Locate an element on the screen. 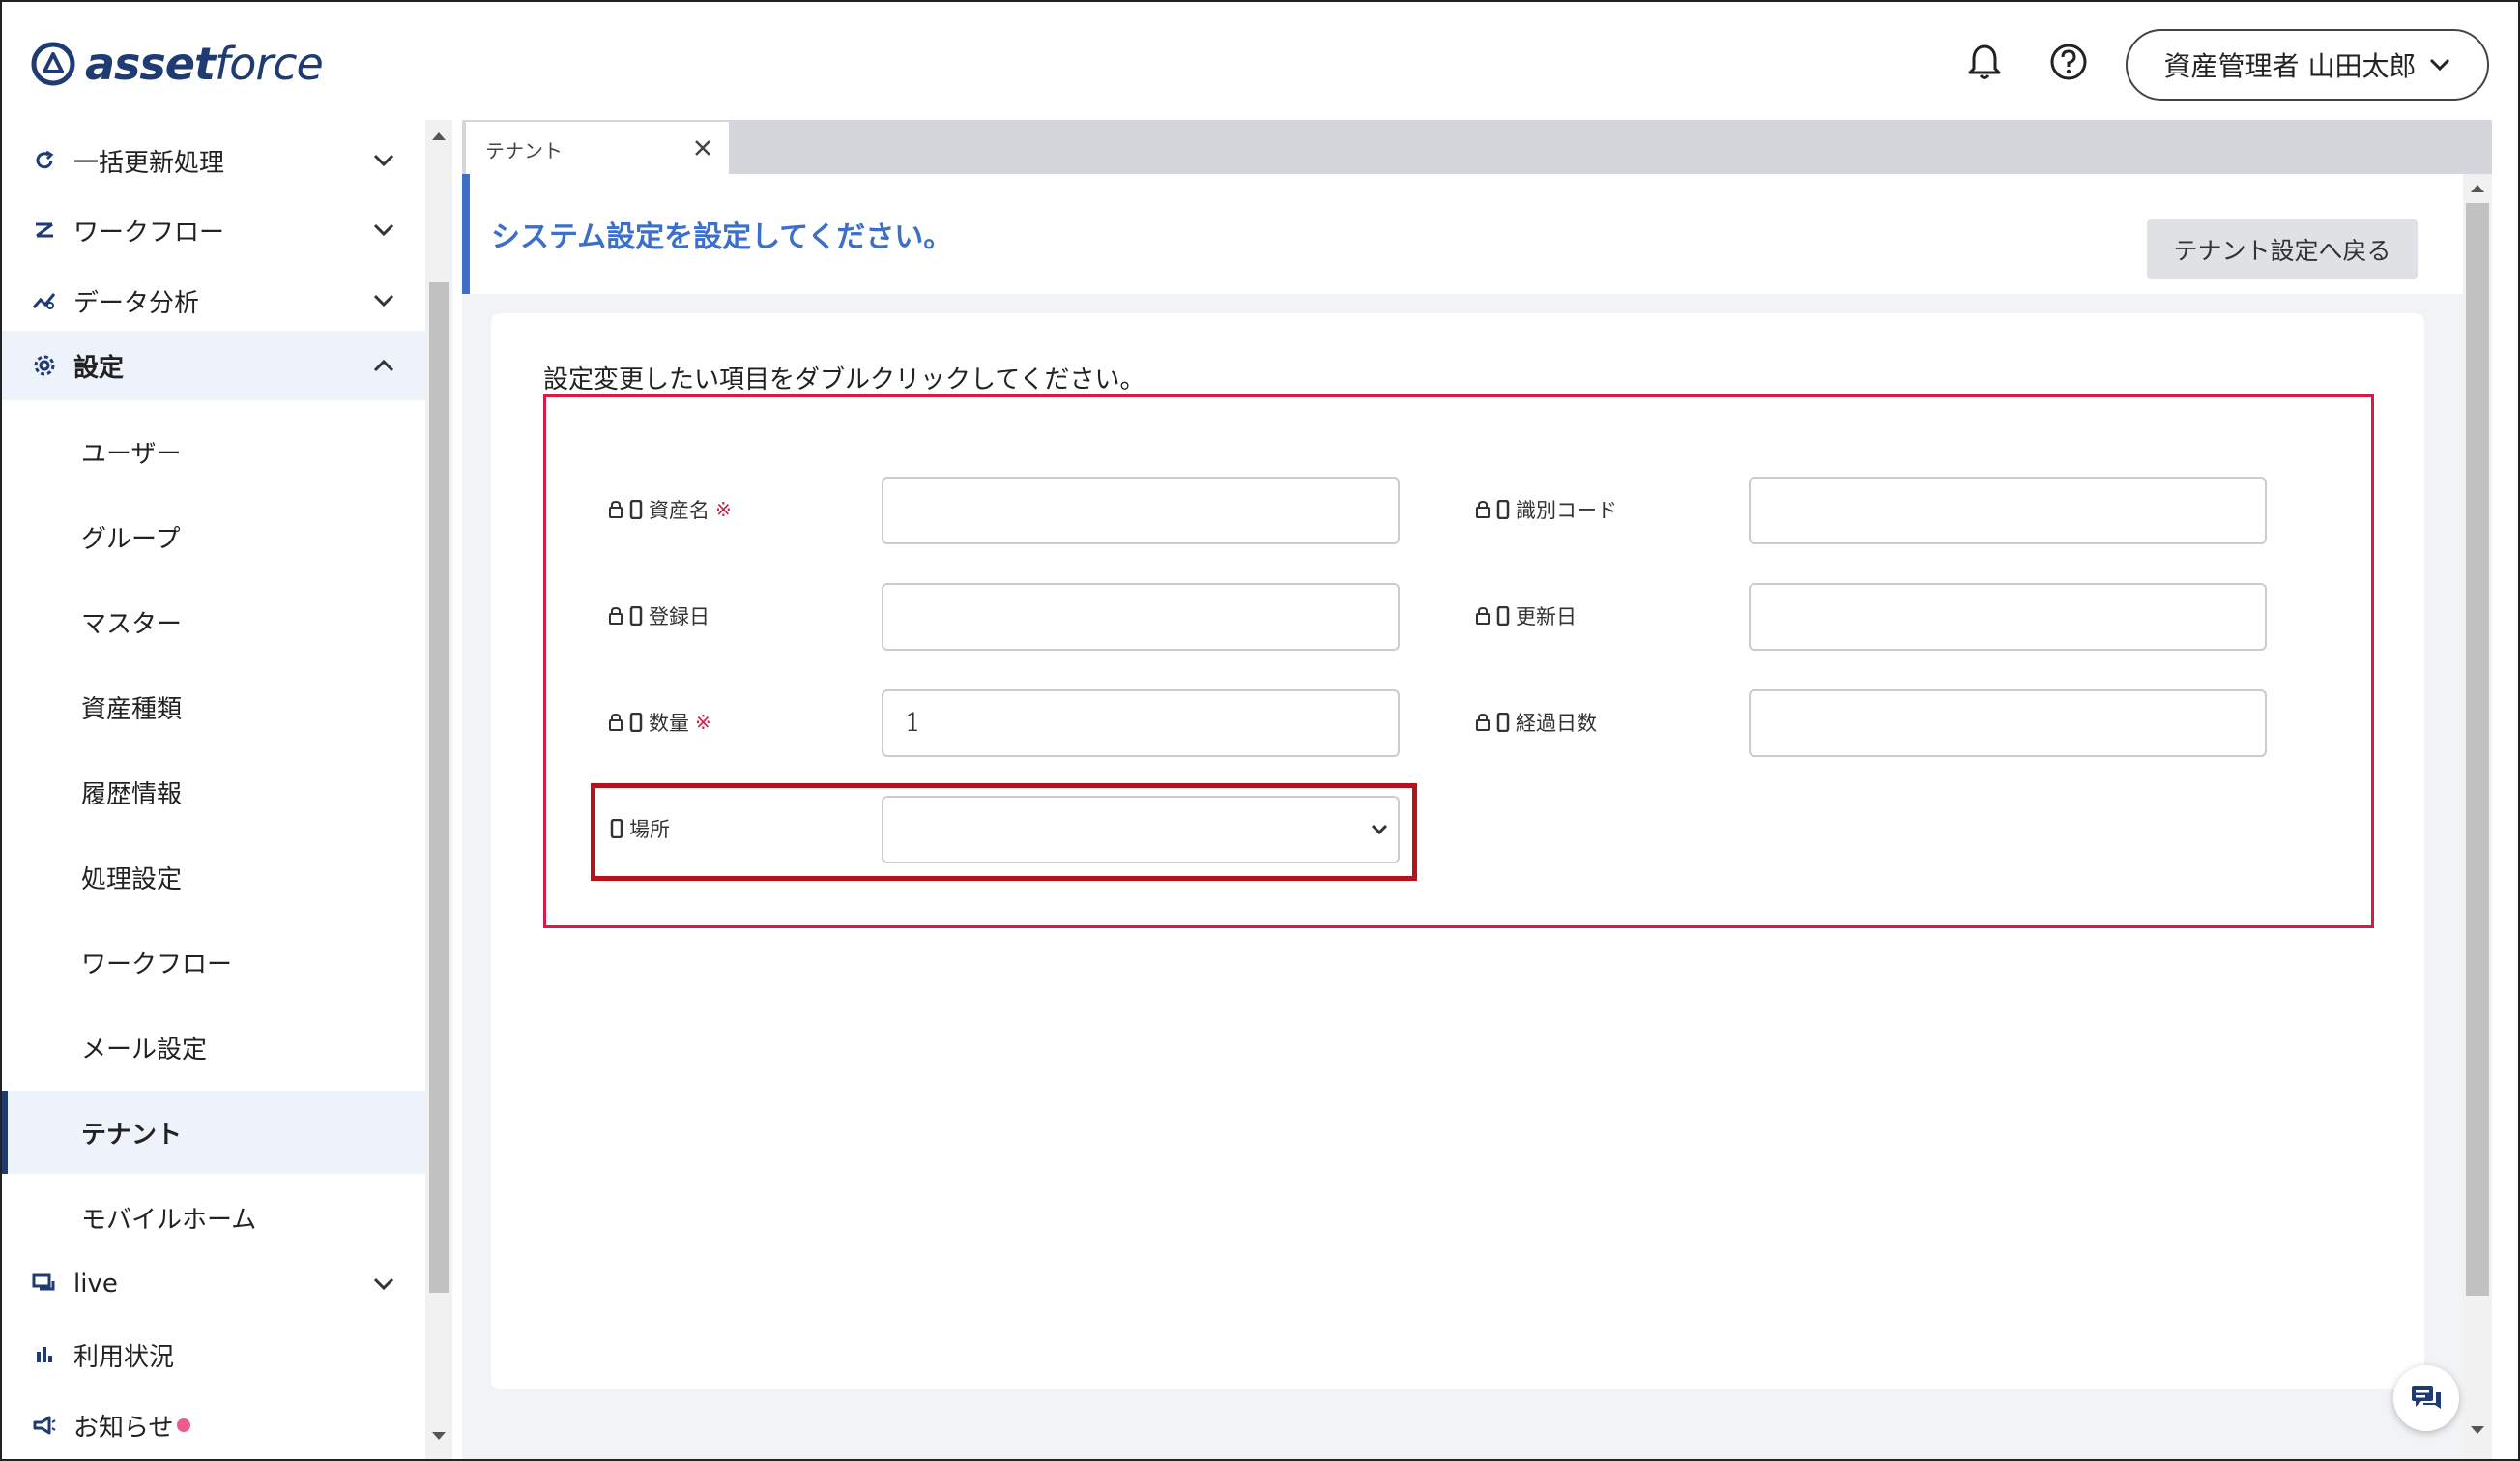 The image size is (2520, 1461). help-icon is located at coordinates (2069, 62).